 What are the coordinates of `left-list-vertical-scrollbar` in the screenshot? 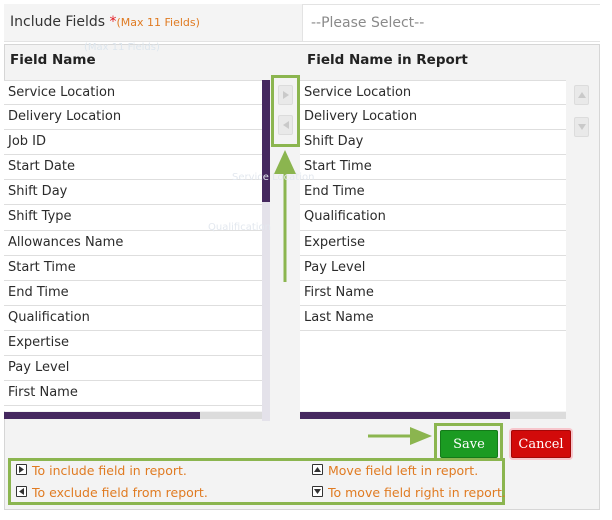 It's located at (266, 250).